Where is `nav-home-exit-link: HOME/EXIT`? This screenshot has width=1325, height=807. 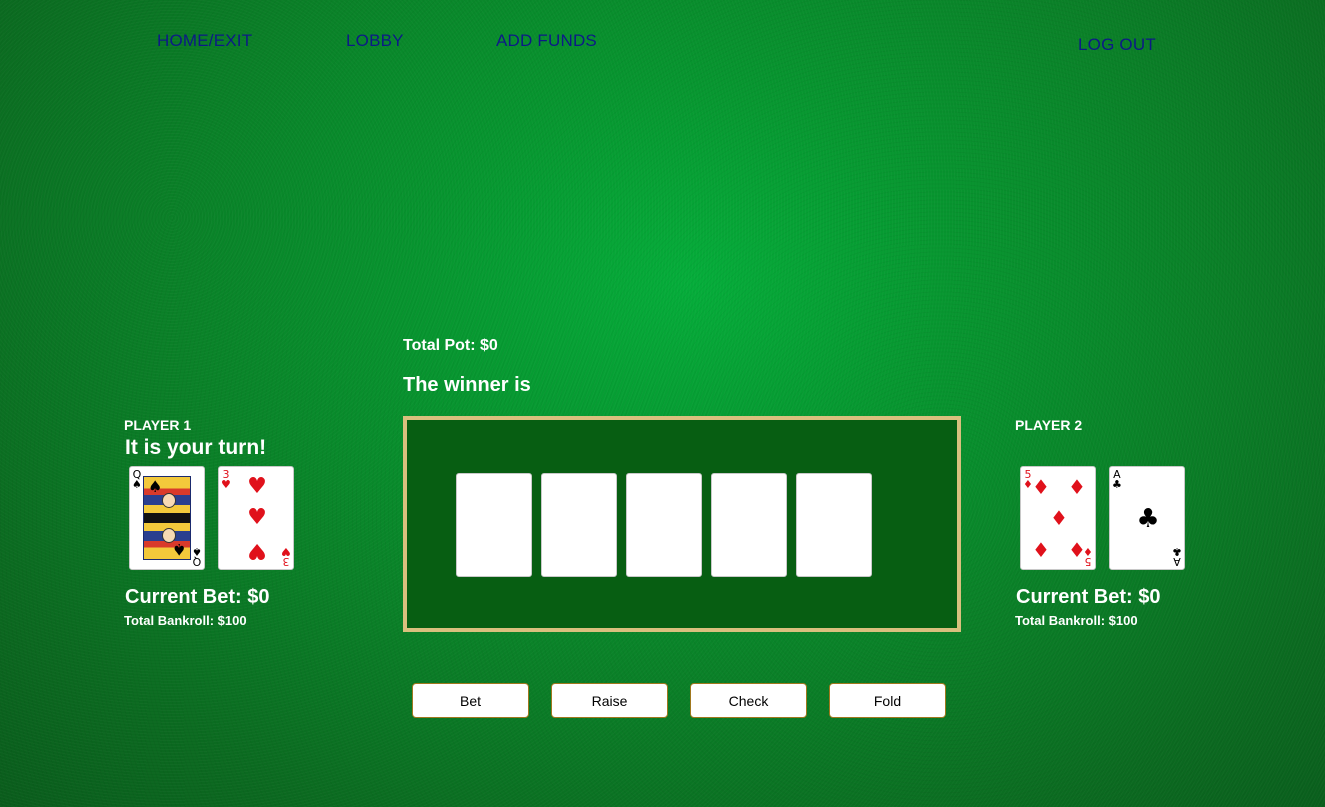
nav-home-exit-link: HOME/EXIT is located at coordinates (204, 41).